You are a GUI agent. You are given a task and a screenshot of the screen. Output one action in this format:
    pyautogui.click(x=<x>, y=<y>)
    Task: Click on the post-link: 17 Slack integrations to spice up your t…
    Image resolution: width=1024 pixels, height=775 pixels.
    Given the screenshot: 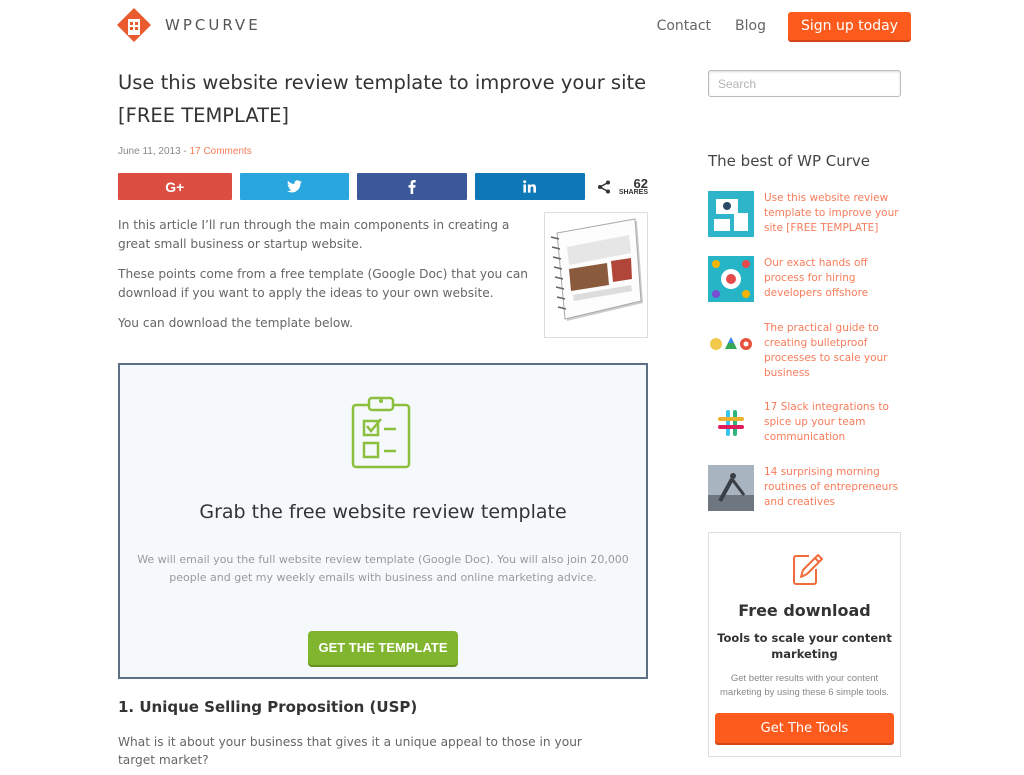 What is the action you would take?
    pyautogui.click(x=832, y=423)
    